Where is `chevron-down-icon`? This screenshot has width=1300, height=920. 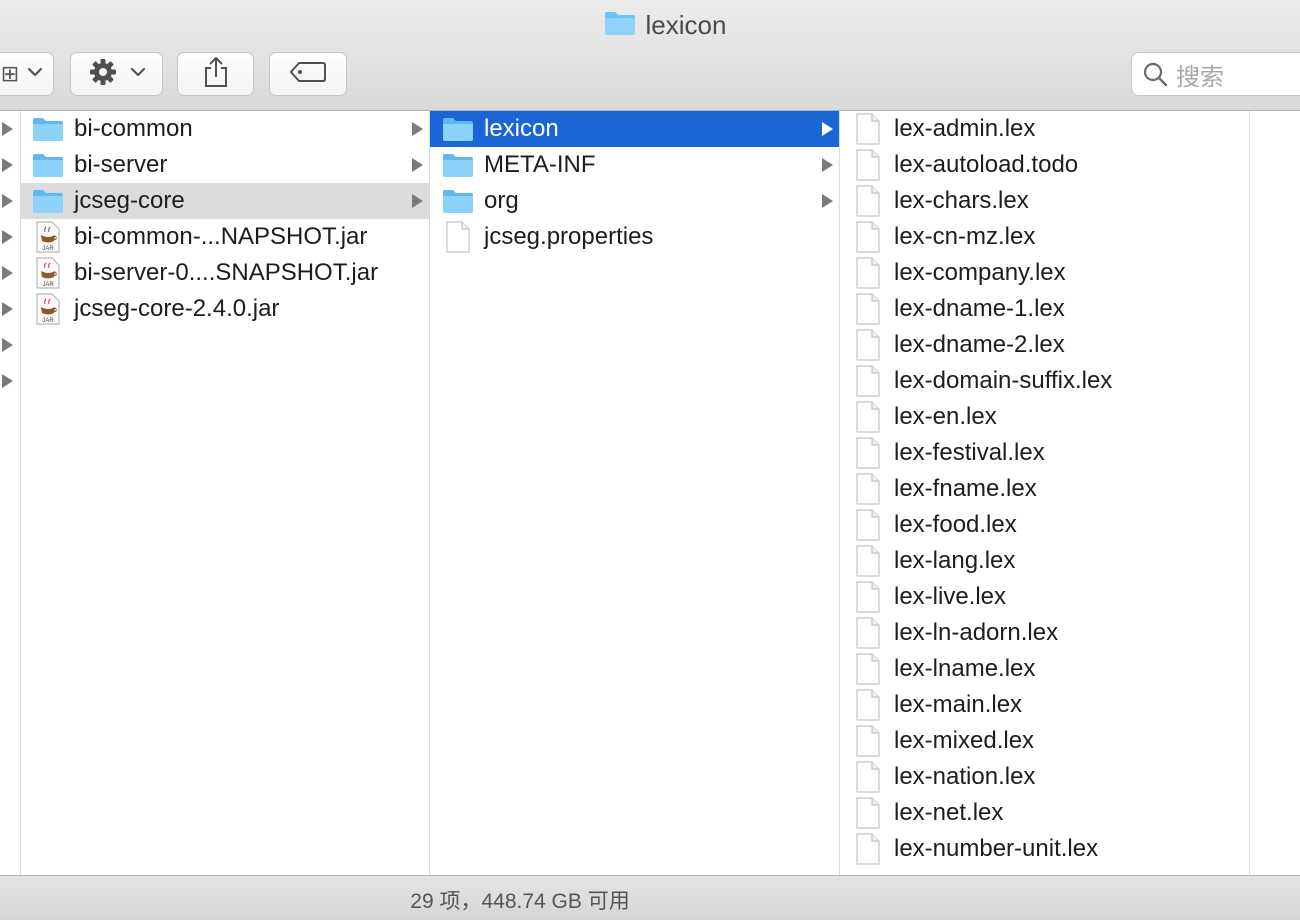 chevron-down-icon is located at coordinates (35, 74).